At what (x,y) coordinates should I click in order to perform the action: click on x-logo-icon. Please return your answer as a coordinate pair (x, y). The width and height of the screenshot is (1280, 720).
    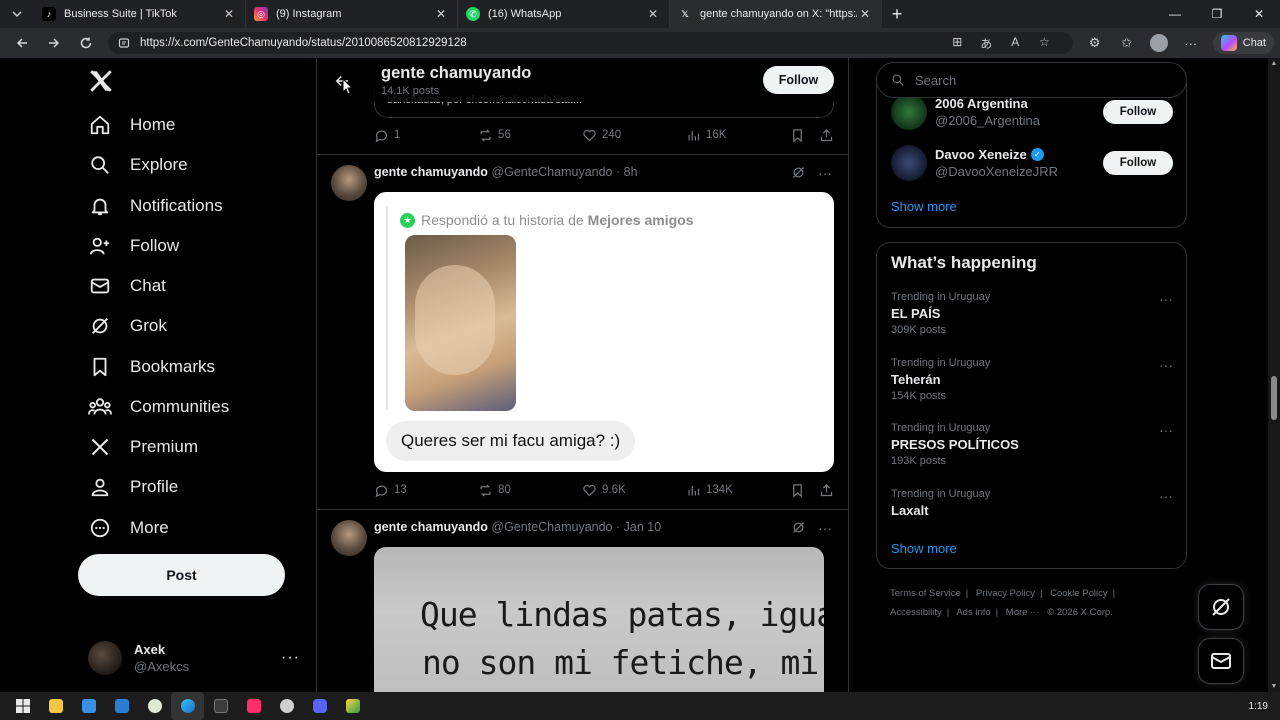
    Looking at the image, I should click on (102, 82).